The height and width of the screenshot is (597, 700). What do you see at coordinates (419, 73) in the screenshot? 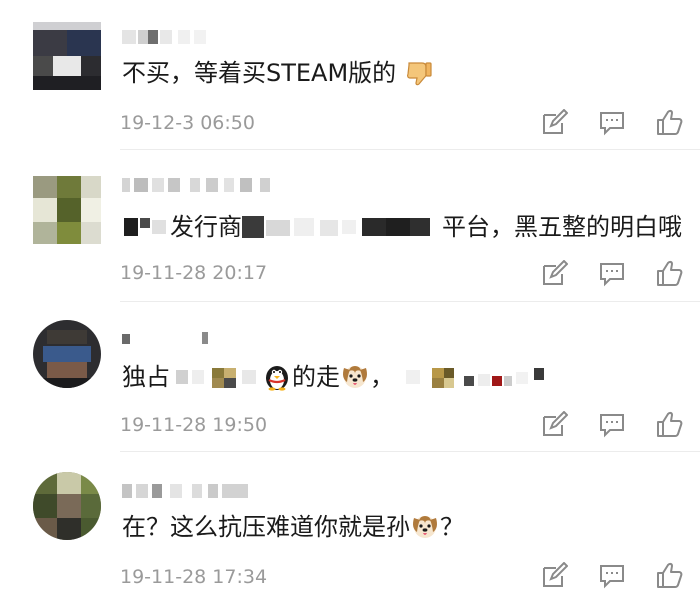
I see `thumbs-down-emoji` at bounding box center [419, 73].